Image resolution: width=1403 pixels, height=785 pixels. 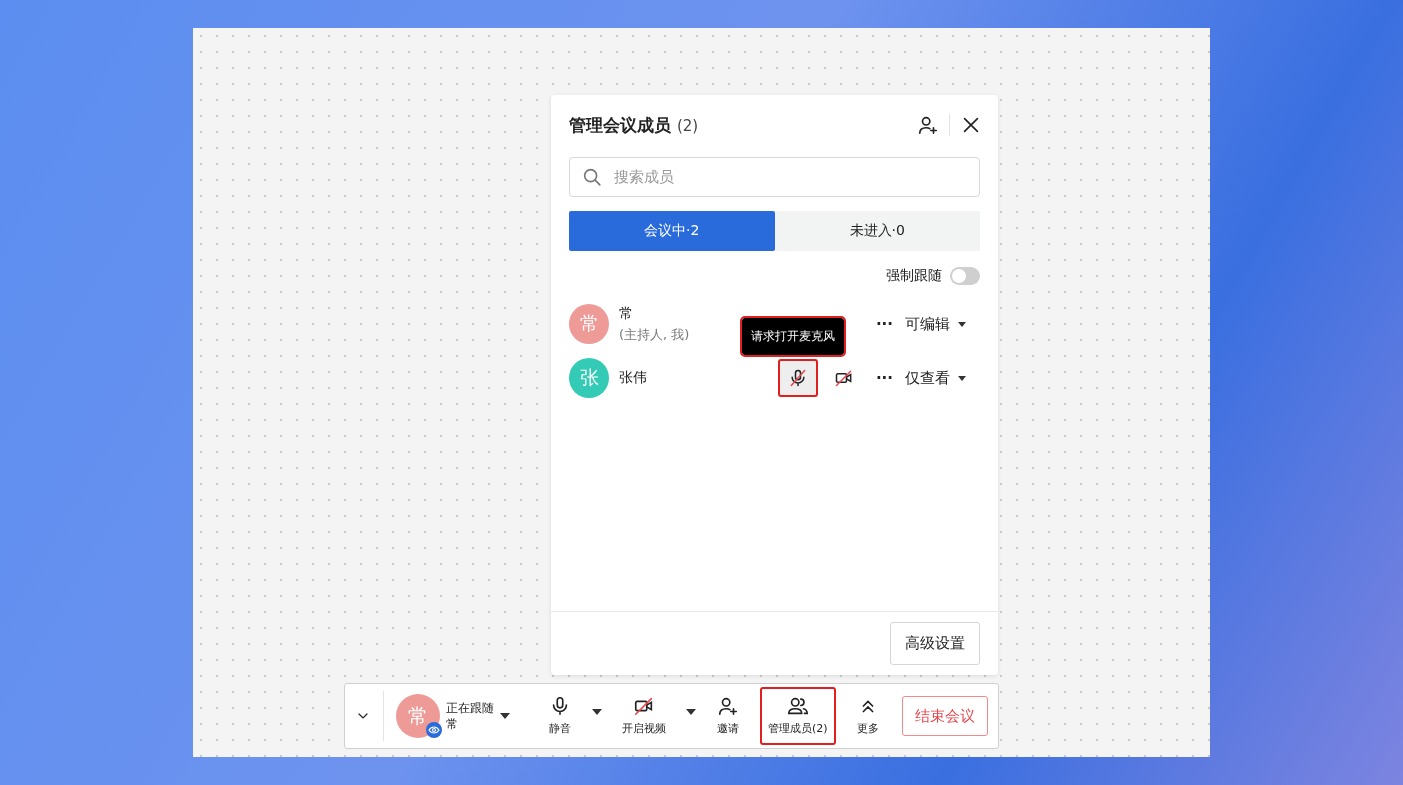 I want to click on tab: 未进入·0, so click(x=877, y=231).